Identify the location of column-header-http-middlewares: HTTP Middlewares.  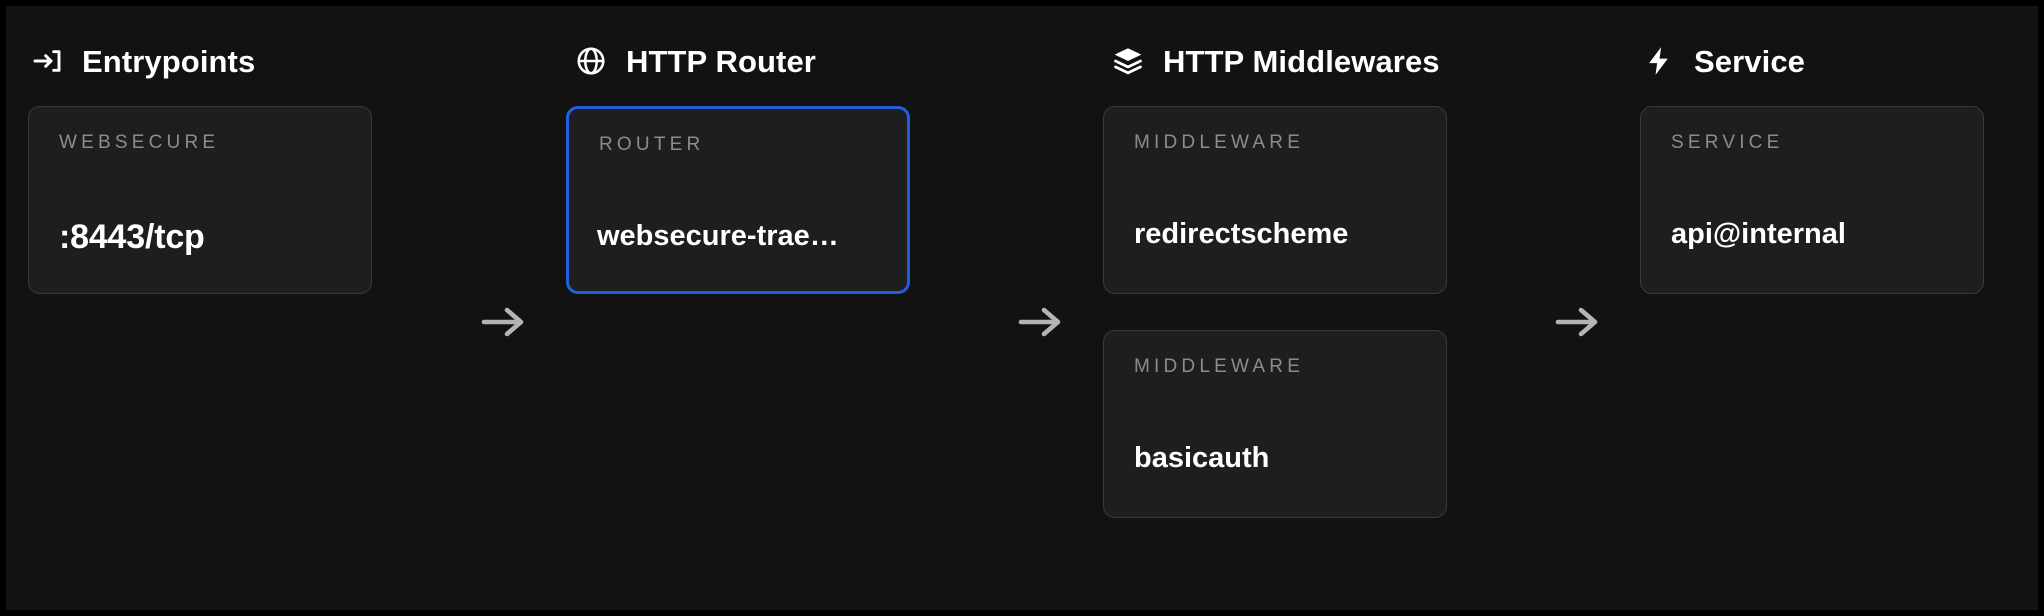
(1275, 61).